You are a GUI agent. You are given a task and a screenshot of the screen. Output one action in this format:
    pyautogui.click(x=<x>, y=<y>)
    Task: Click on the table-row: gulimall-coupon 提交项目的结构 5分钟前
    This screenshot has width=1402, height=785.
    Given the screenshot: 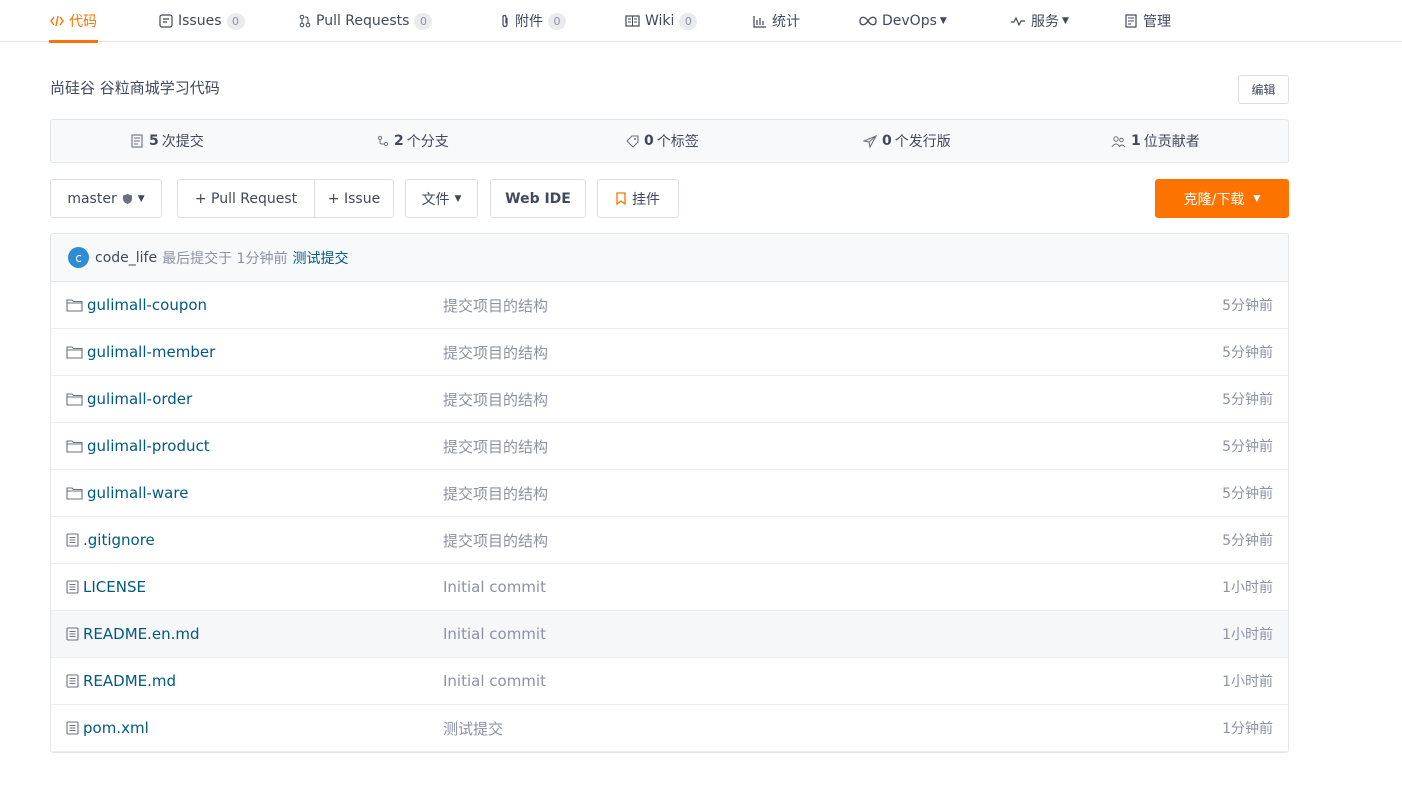 What is the action you would take?
    pyautogui.click(x=669, y=305)
    